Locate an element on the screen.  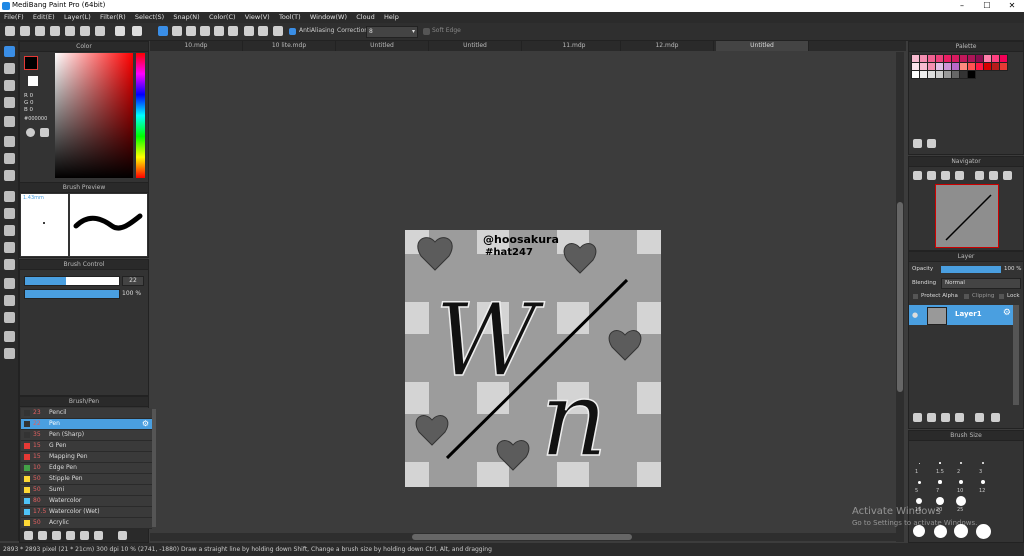
horizontal-scrollbar is located at coordinates (523, 537).